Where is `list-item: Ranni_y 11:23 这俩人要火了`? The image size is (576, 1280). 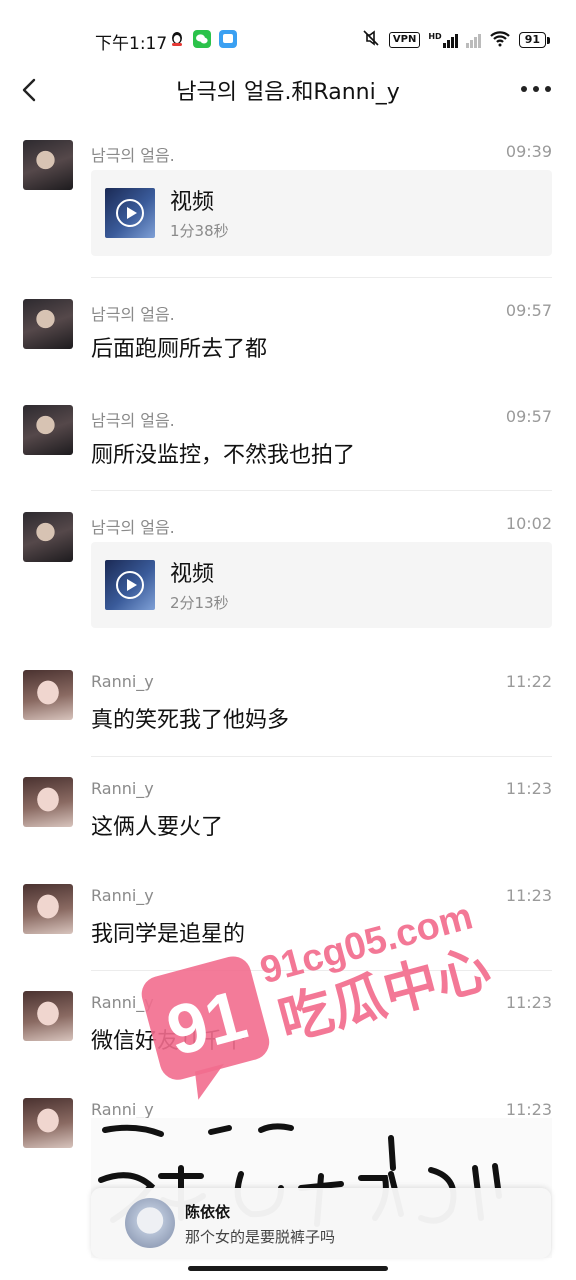 list-item: Ranni_y 11:23 这俩人要火了 is located at coordinates (288, 810).